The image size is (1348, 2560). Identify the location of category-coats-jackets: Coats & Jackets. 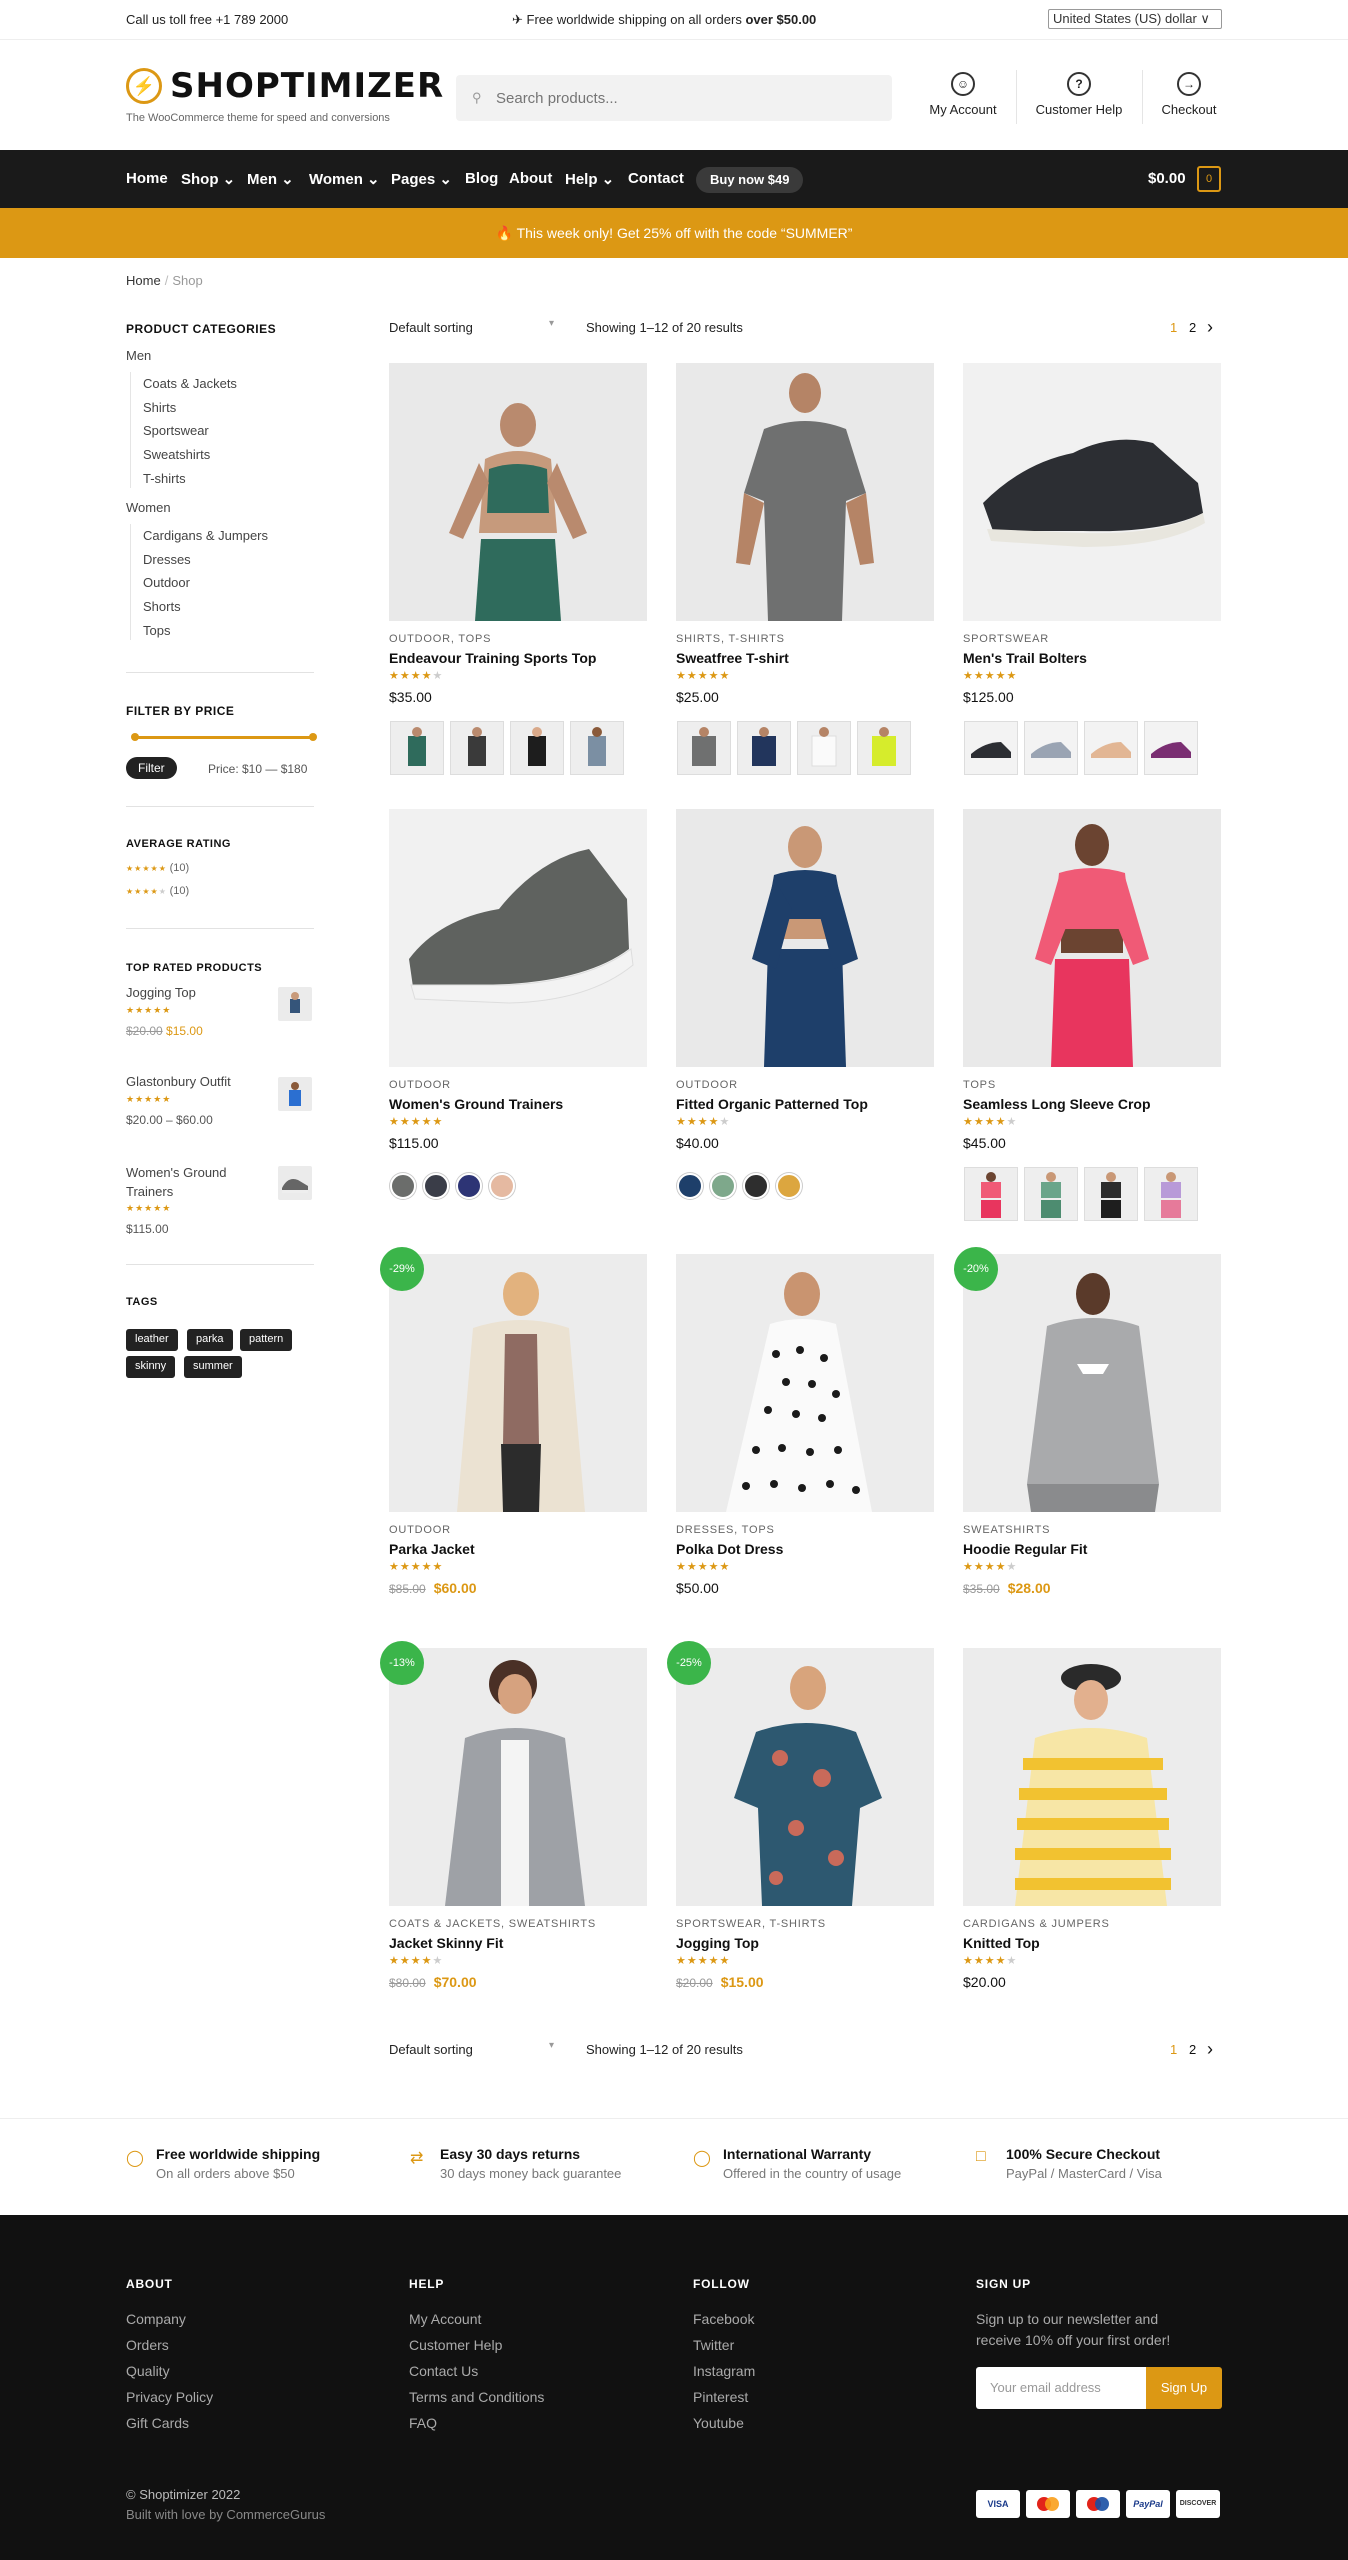
(190, 383).